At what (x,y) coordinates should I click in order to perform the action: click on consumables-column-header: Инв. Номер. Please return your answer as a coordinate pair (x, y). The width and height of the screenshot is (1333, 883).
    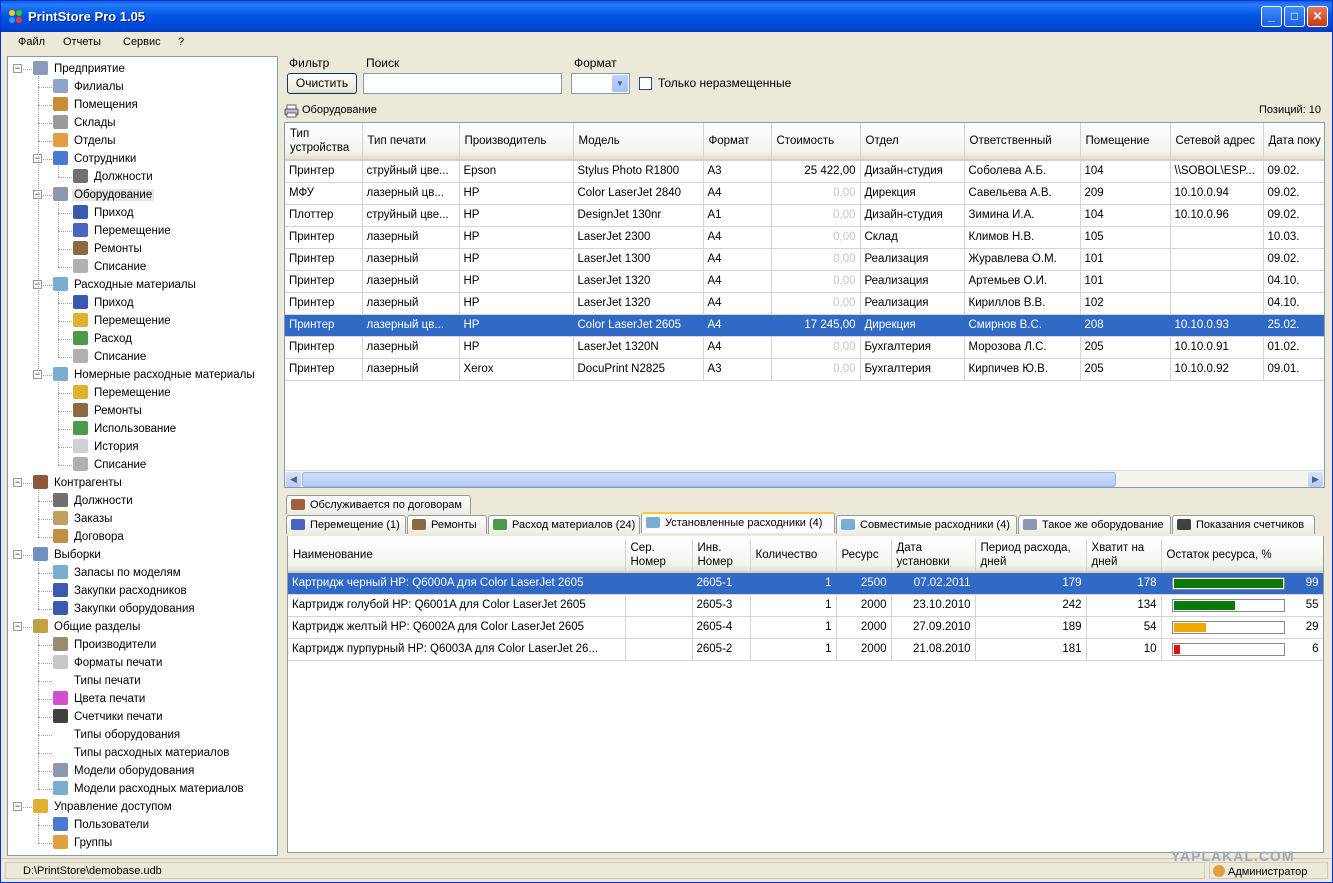
    Looking at the image, I should click on (721, 556).